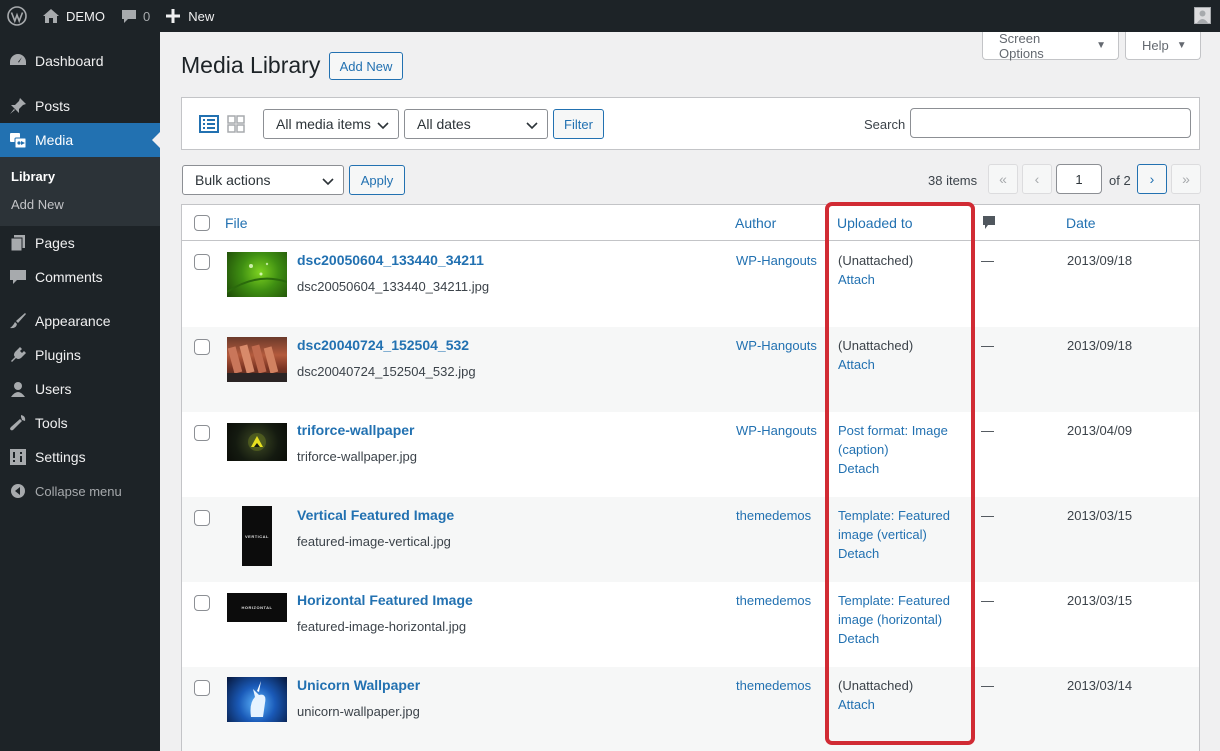  What do you see at coordinates (953, 180) in the screenshot?
I see `items-count: 38 items` at bounding box center [953, 180].